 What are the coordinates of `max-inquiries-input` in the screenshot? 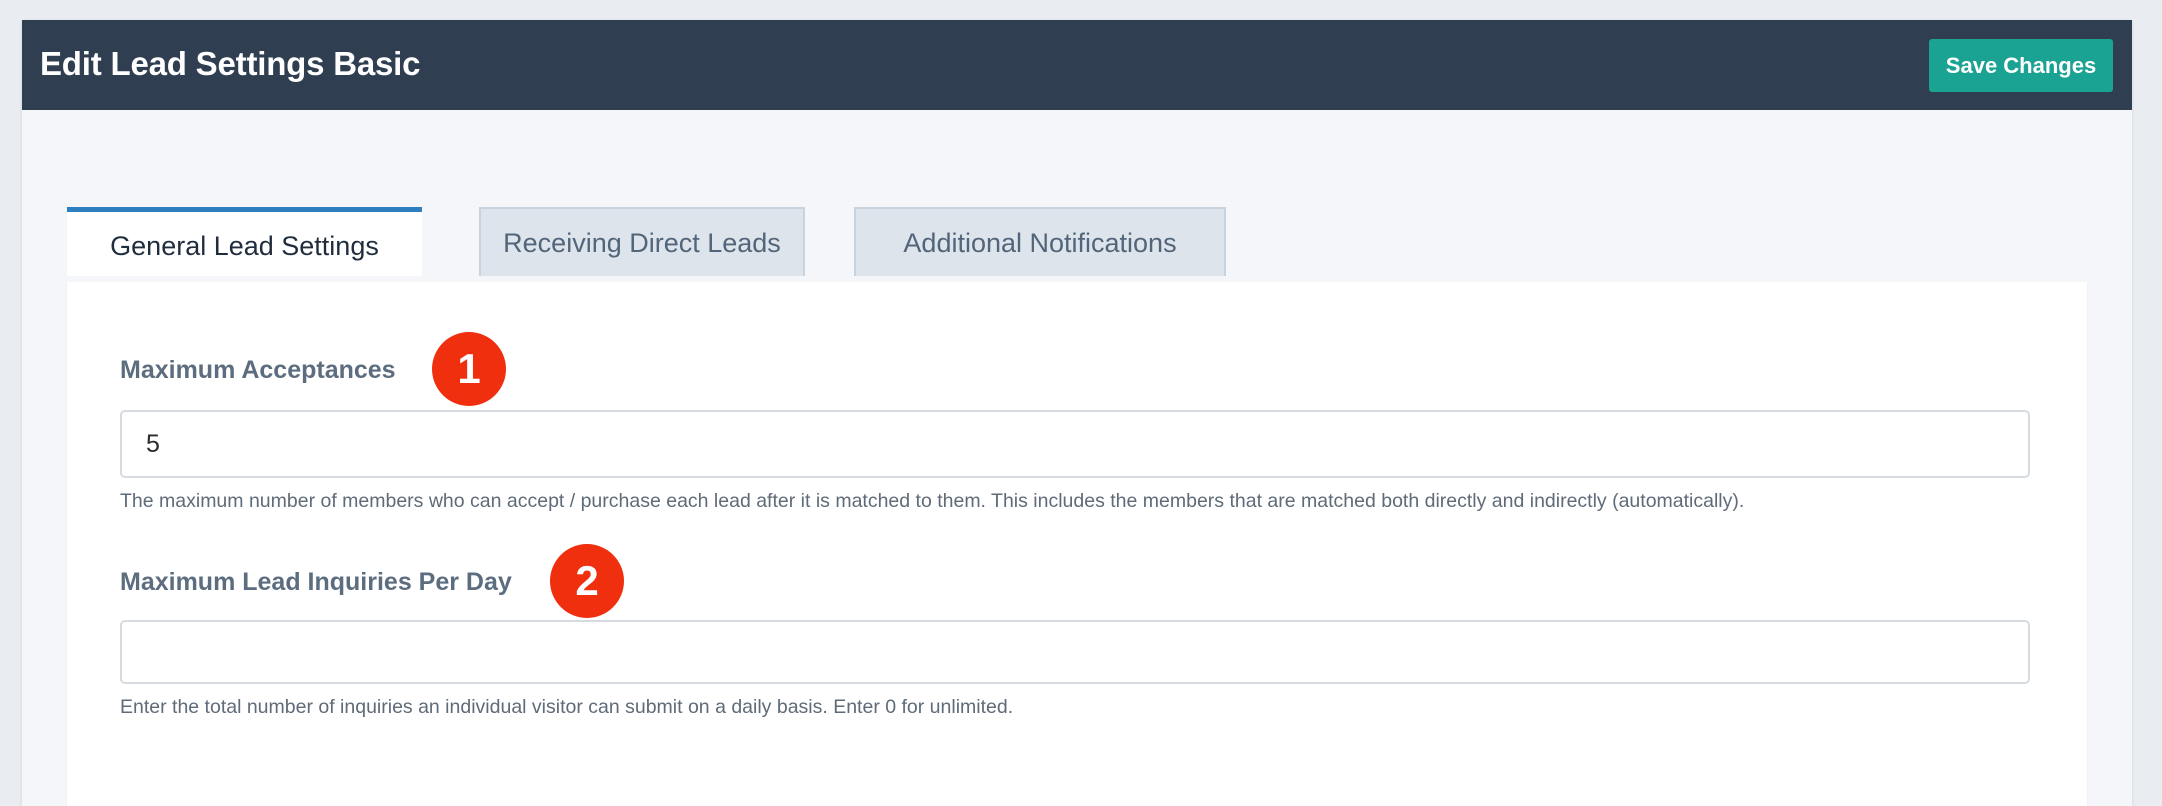 It's located at (1075, 652).